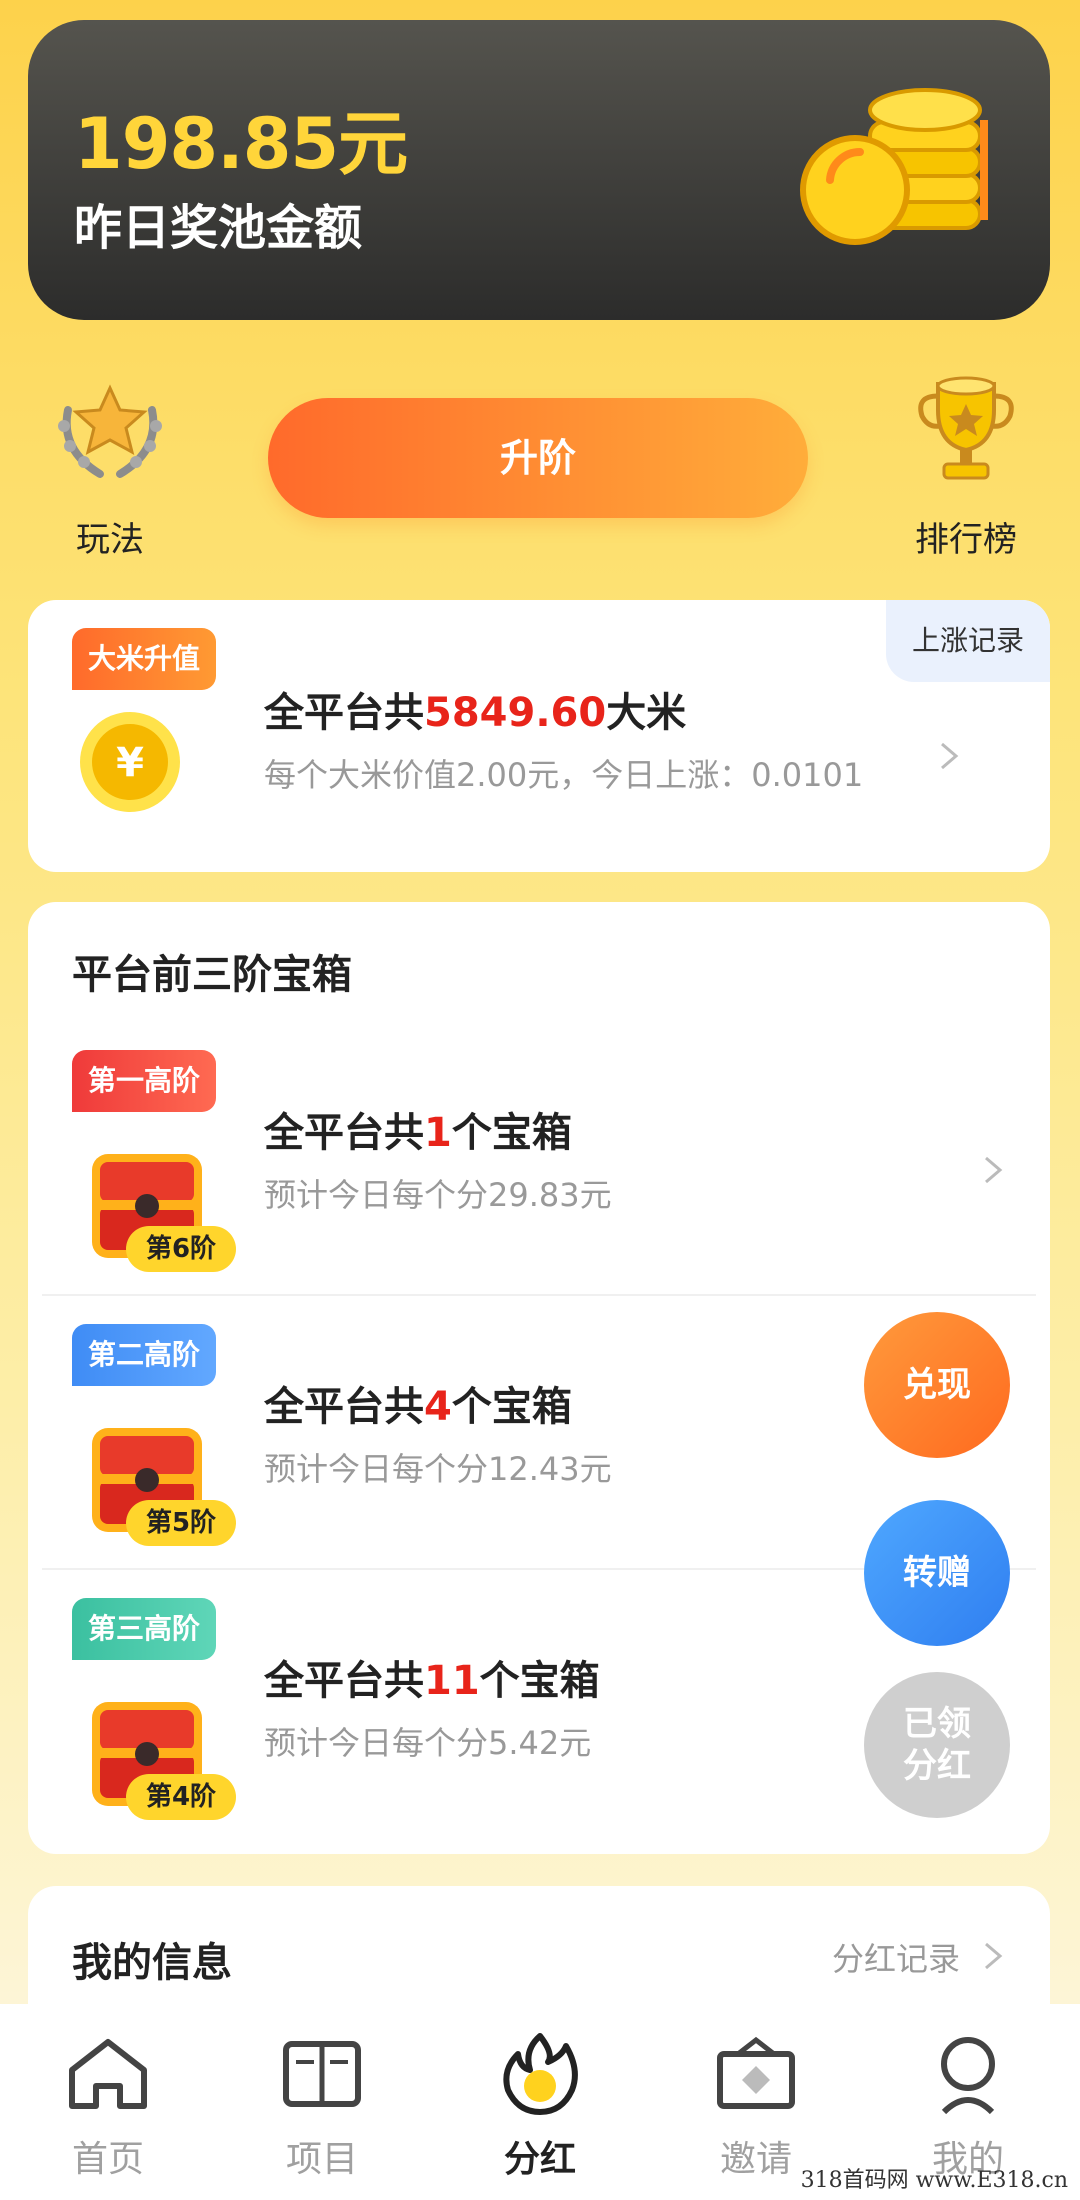 The height and width of the screenshot is (2200, 1080). I want to click on nav-label: 项目, so click(321, 2159).